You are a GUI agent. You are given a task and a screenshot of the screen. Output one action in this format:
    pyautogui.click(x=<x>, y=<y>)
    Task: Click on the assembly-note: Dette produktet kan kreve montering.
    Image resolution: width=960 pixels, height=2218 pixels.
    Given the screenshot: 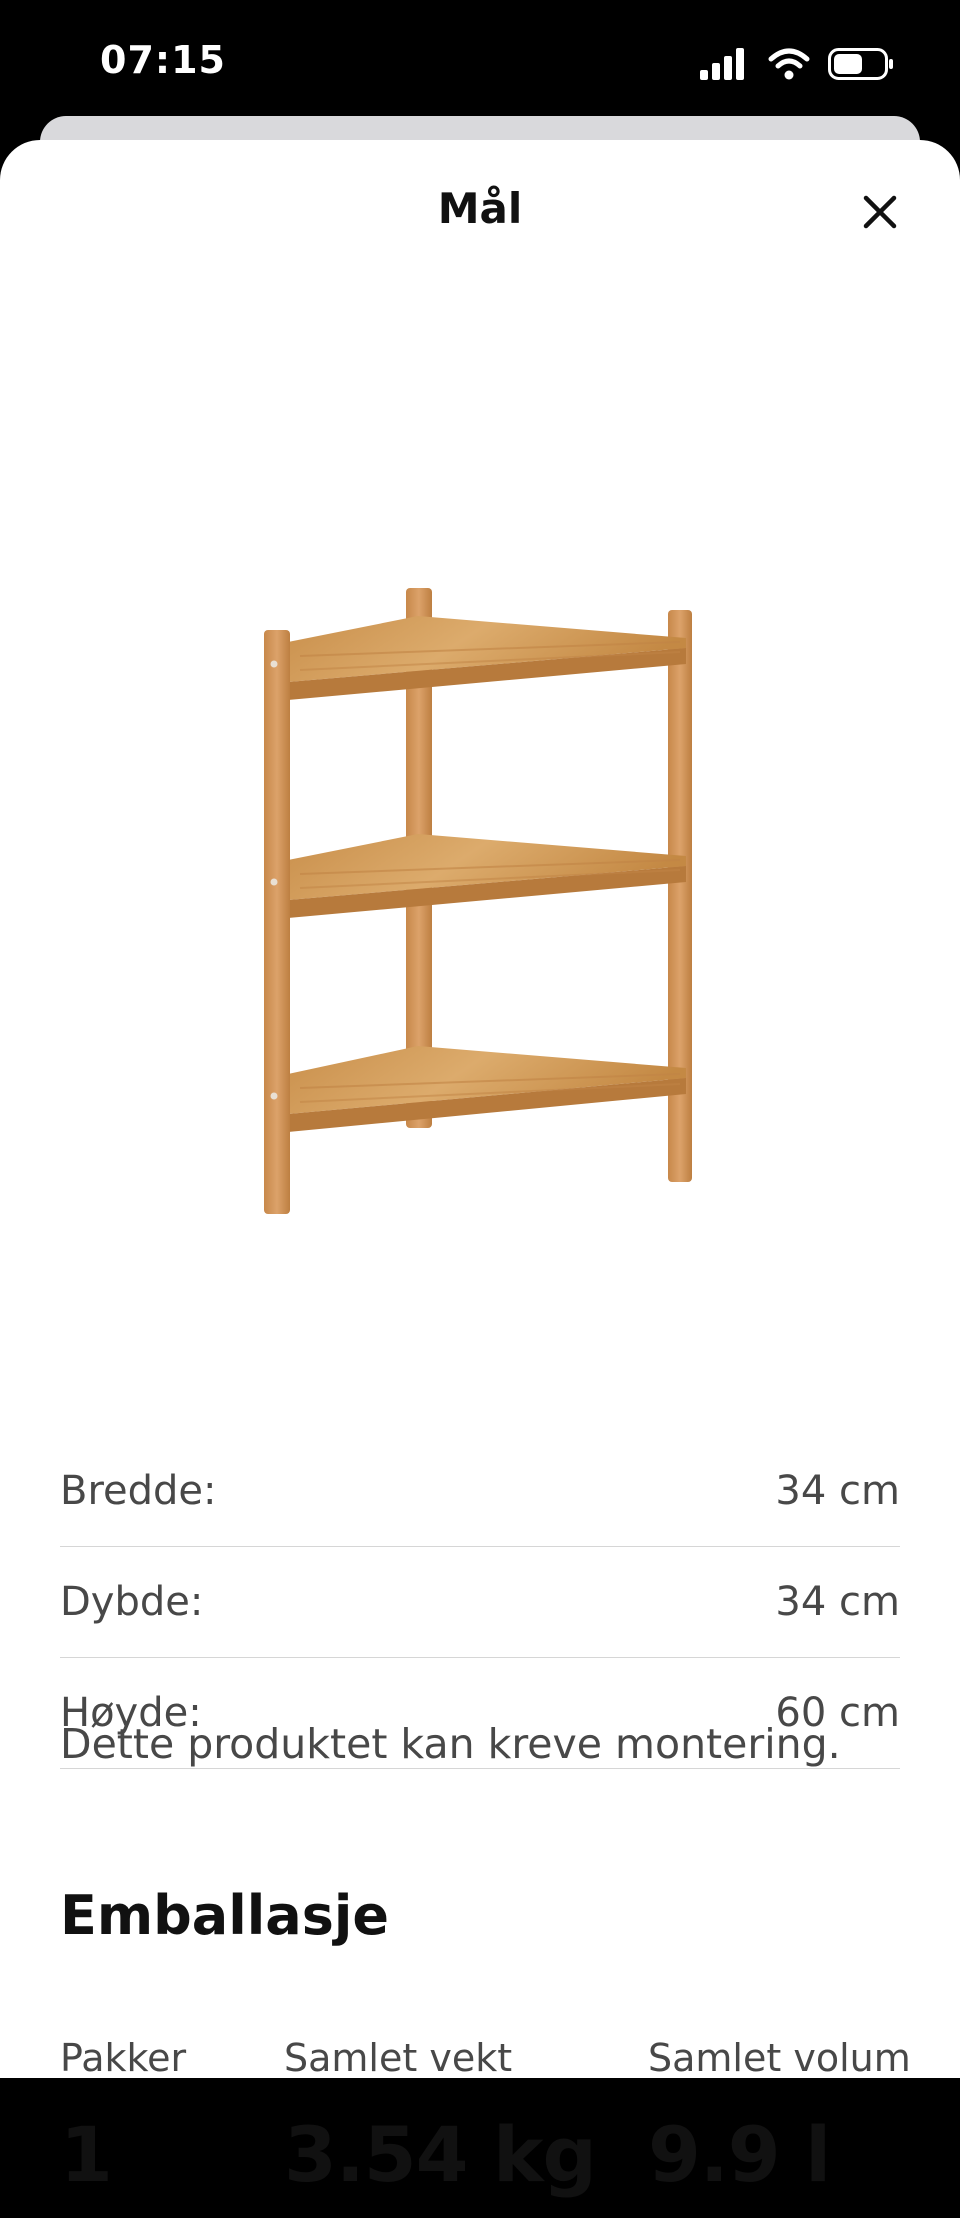 What is the action you would take?
    pyautogui.click(x=450, y=1744)
    